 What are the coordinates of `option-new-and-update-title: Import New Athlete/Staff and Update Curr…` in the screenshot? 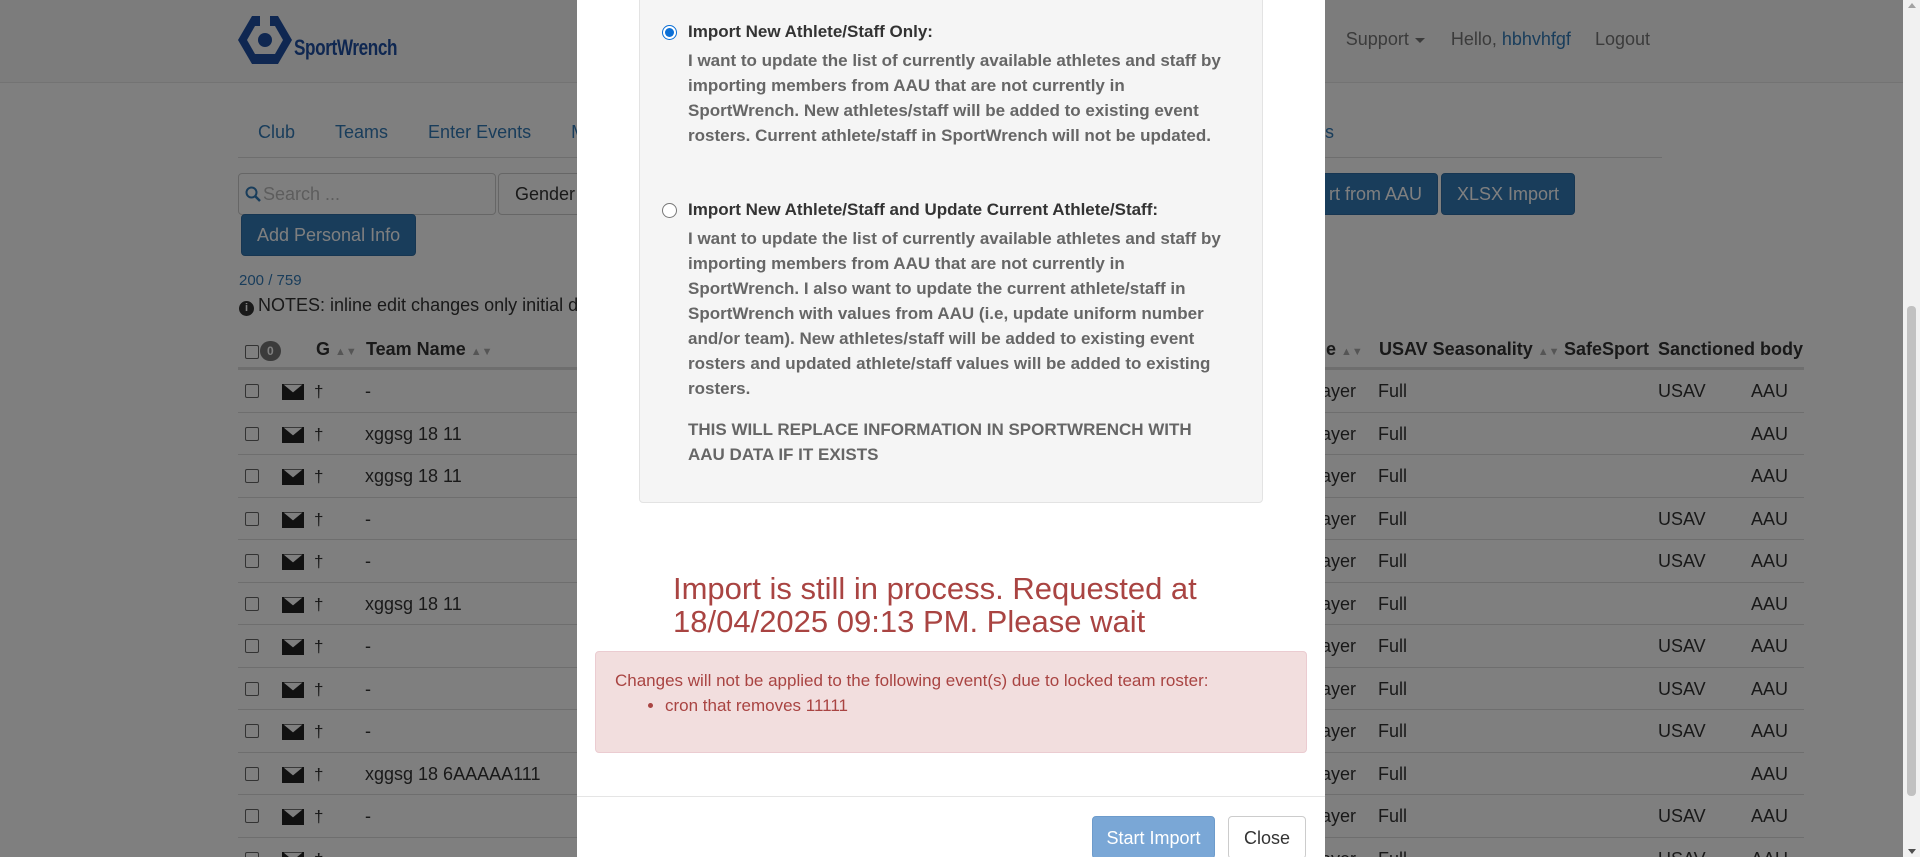 It's located at (923, 209).